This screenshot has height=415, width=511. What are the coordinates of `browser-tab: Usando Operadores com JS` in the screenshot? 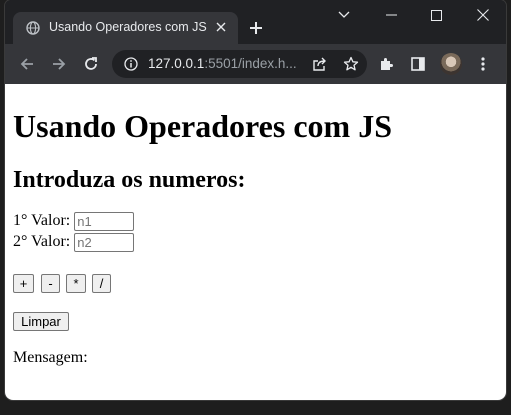 It's located at (125, 28).